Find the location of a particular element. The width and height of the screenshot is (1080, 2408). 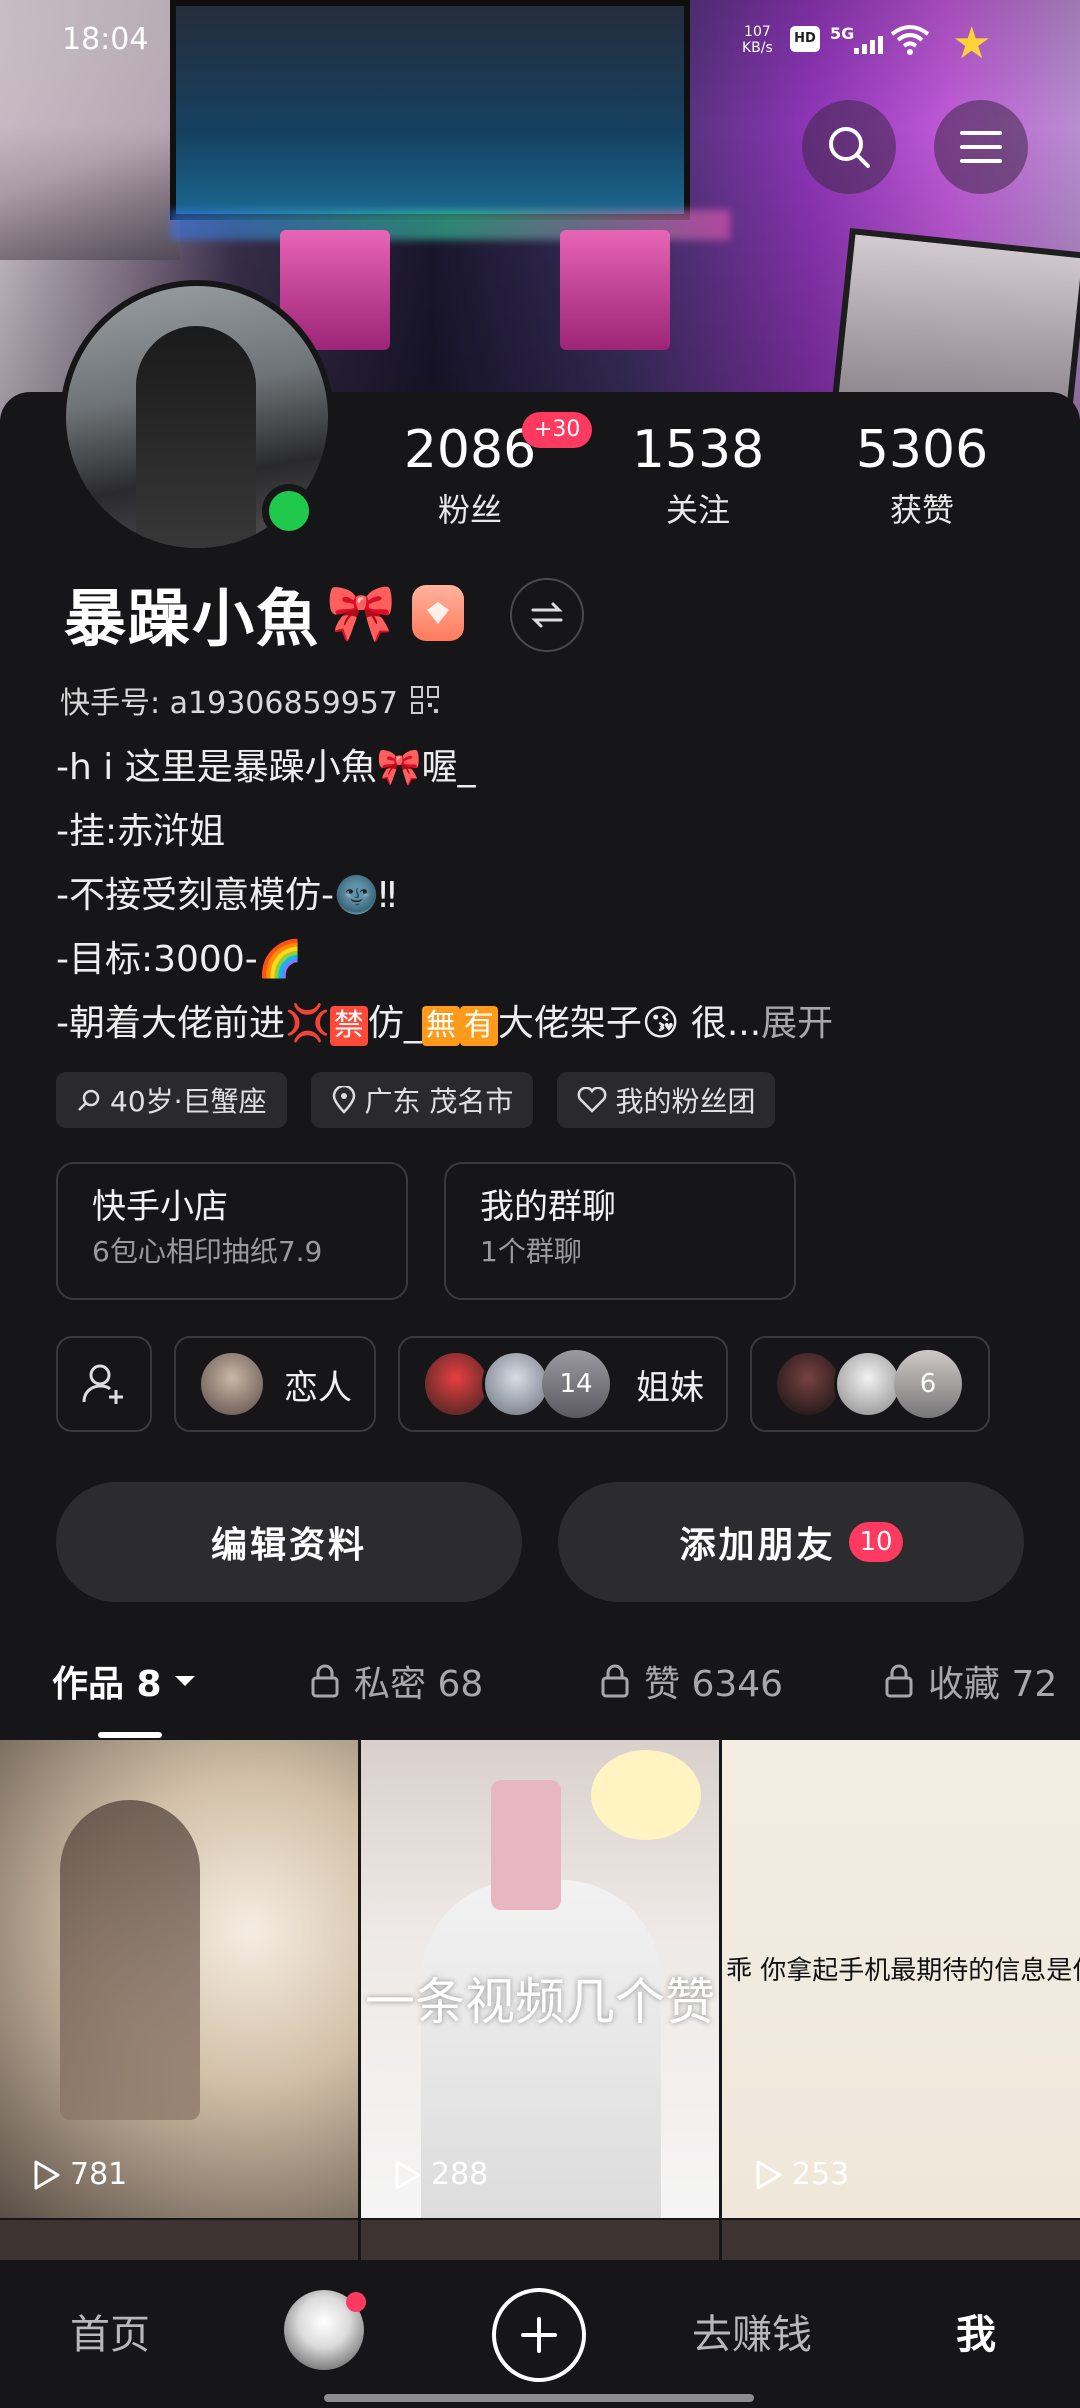

tag-age-zodiac-label: 40岁·巨蟹座 is located at coordinates (188, 1101).